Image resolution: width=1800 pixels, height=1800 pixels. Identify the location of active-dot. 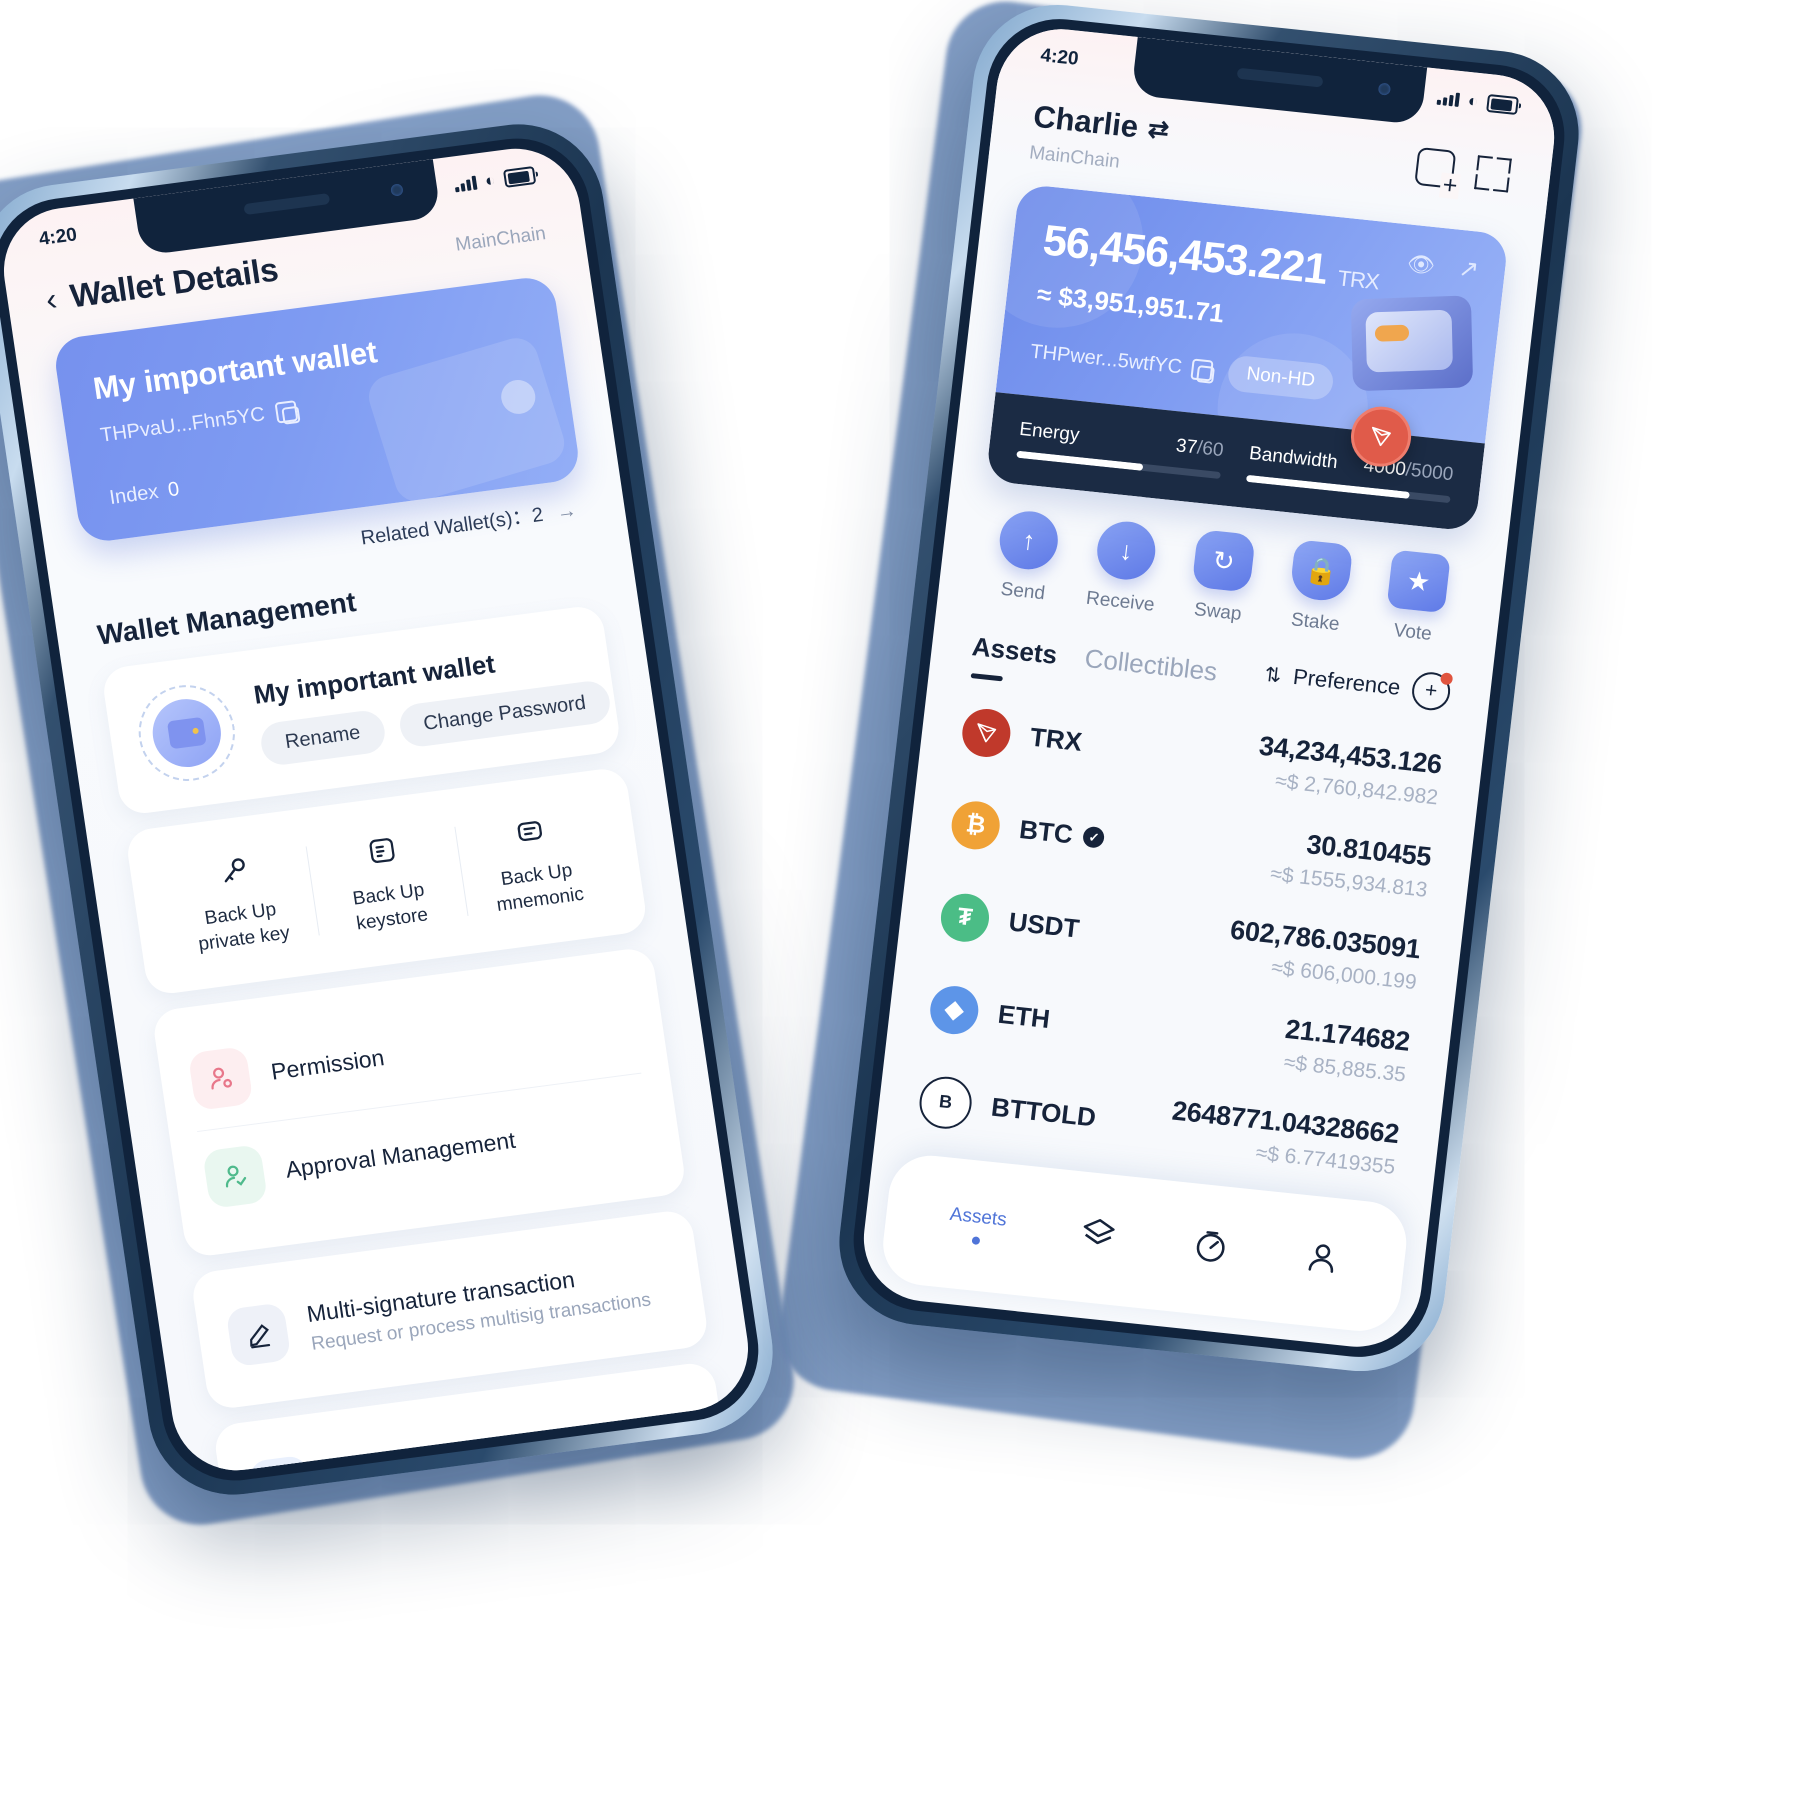
(976, 1240).